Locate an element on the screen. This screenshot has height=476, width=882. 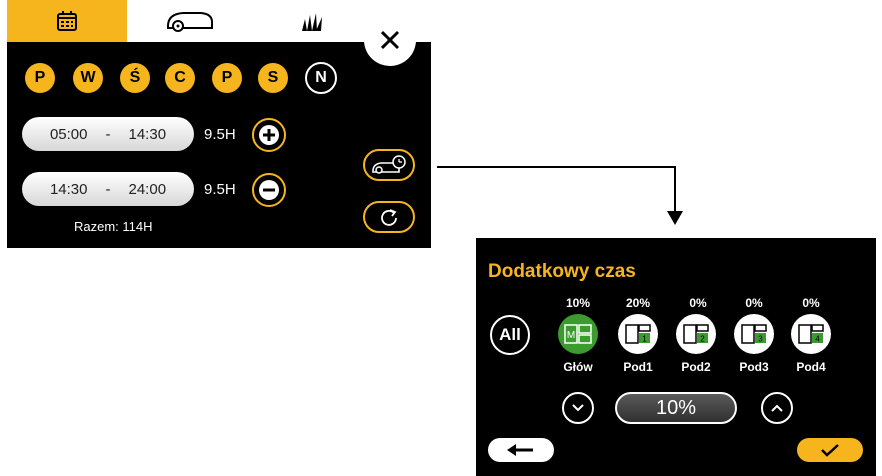
tab-schedule is located at coordinates (67, 21).